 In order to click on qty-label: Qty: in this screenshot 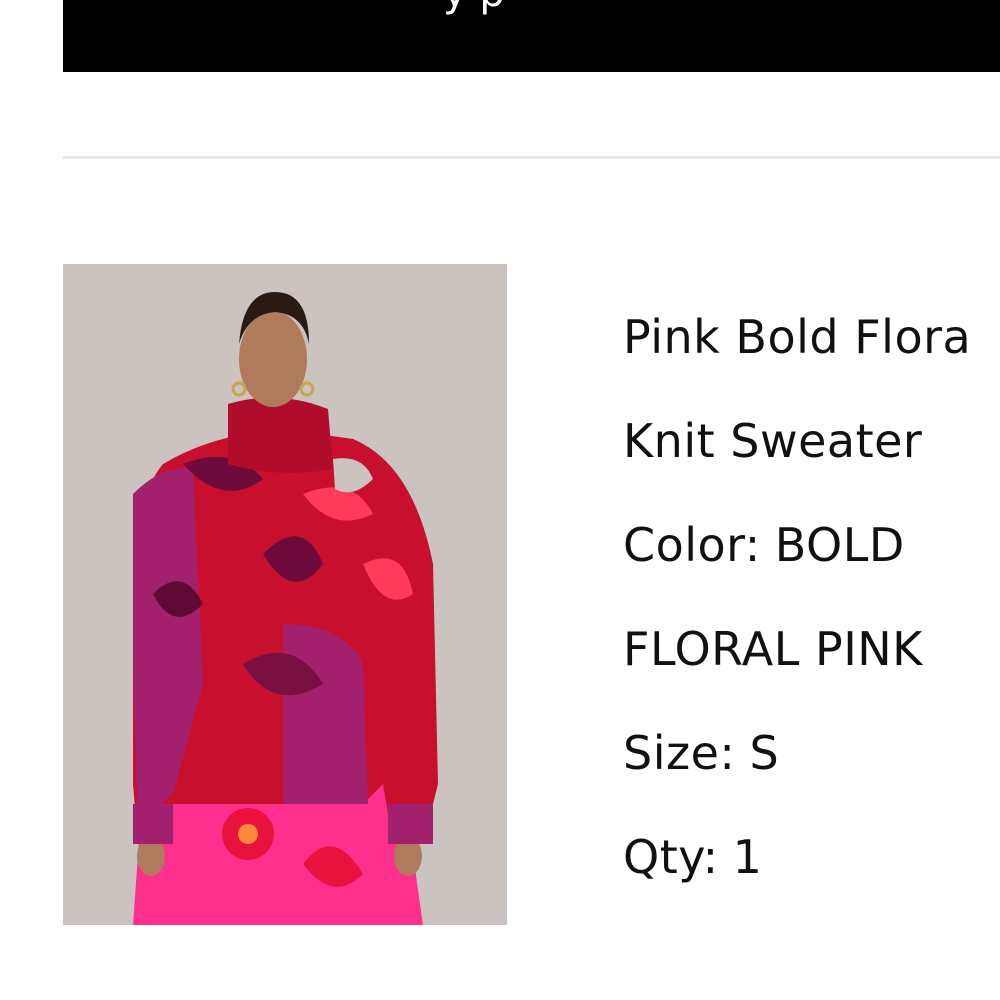, I will do `click(671, 857)`.